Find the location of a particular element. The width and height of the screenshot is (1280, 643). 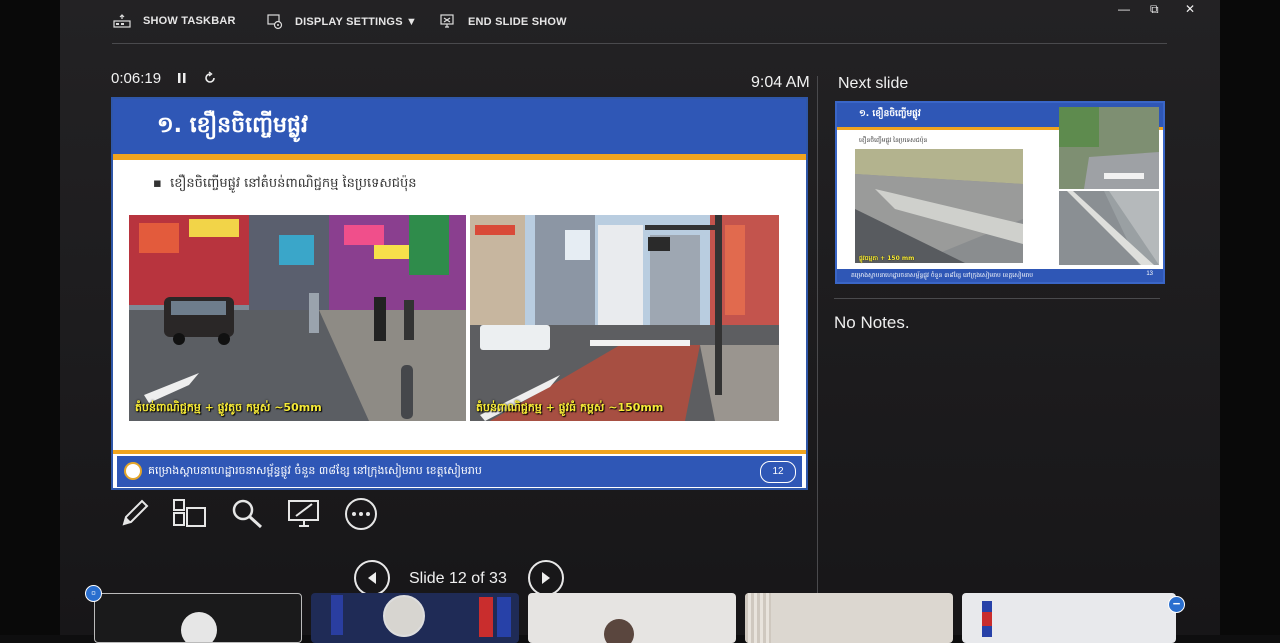

previous-slide-button is located at coordinates (372, 578).